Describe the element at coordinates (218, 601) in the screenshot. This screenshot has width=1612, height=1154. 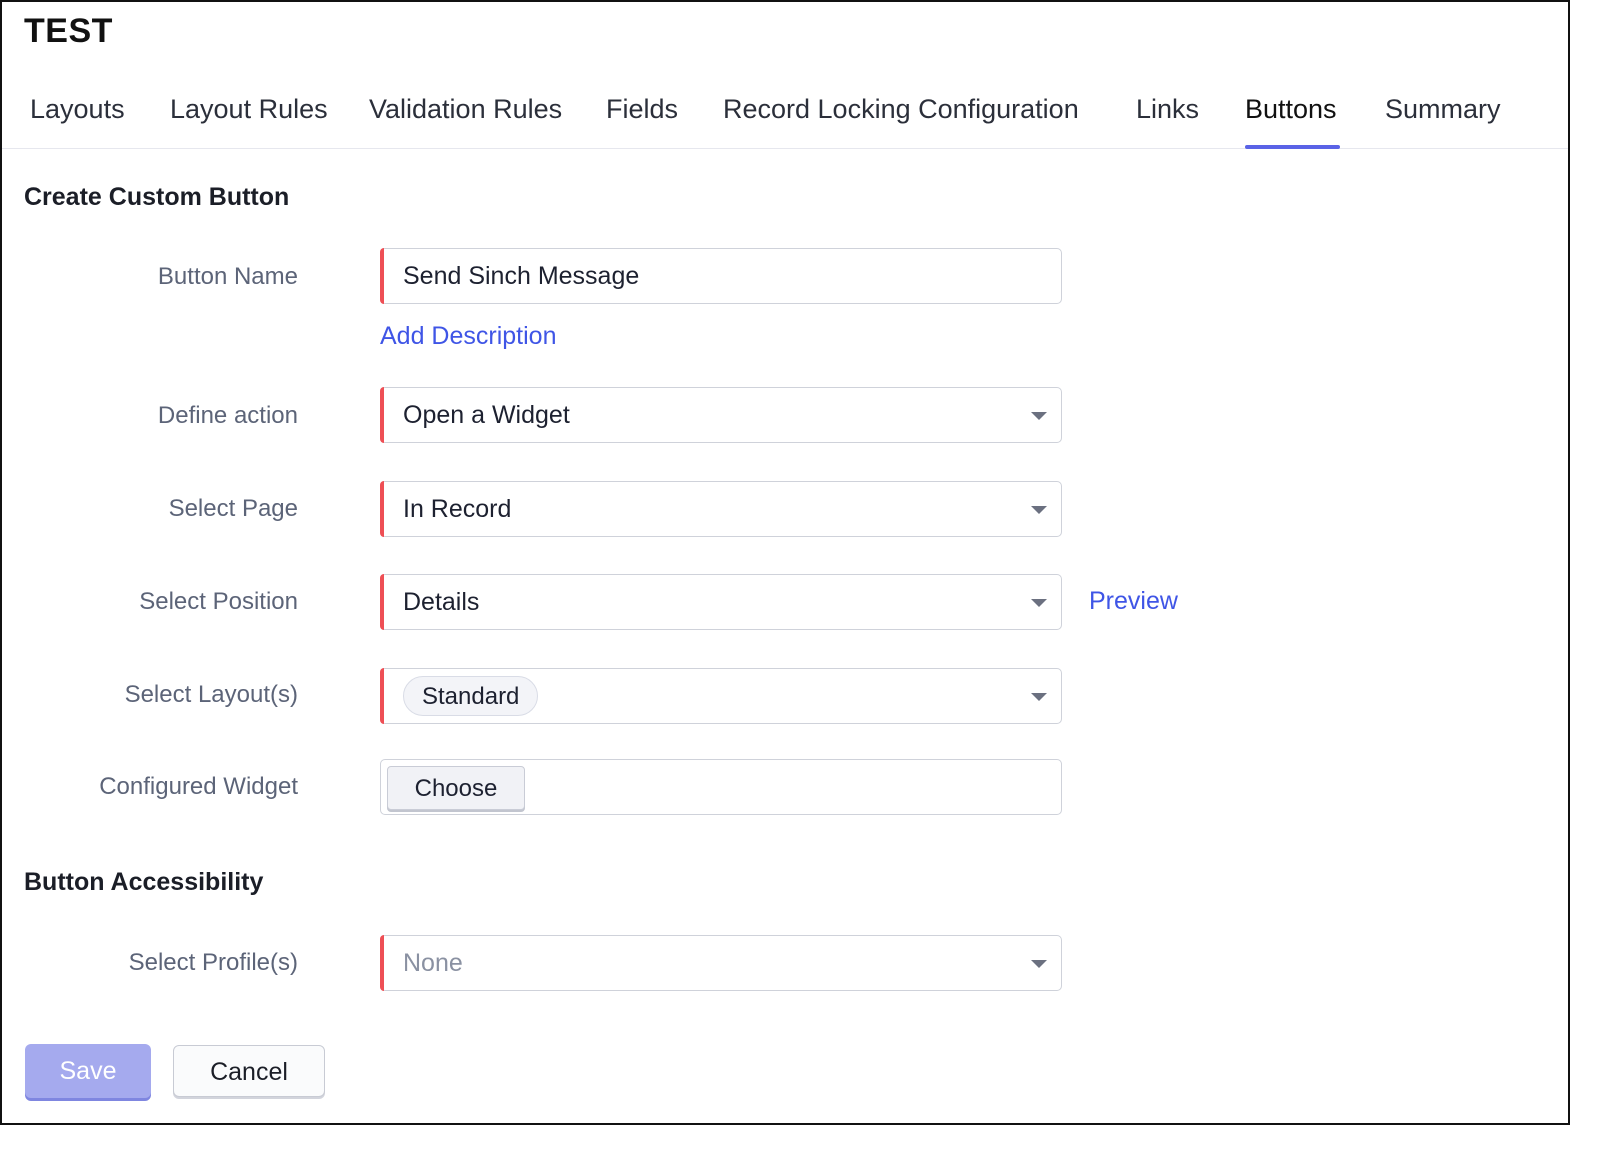
I see `select-position-label: Select Position` at that location.